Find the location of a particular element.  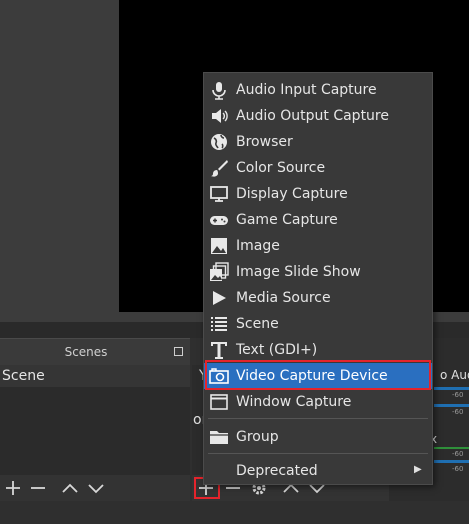

undock-icon is located at coordinates (178, 351).